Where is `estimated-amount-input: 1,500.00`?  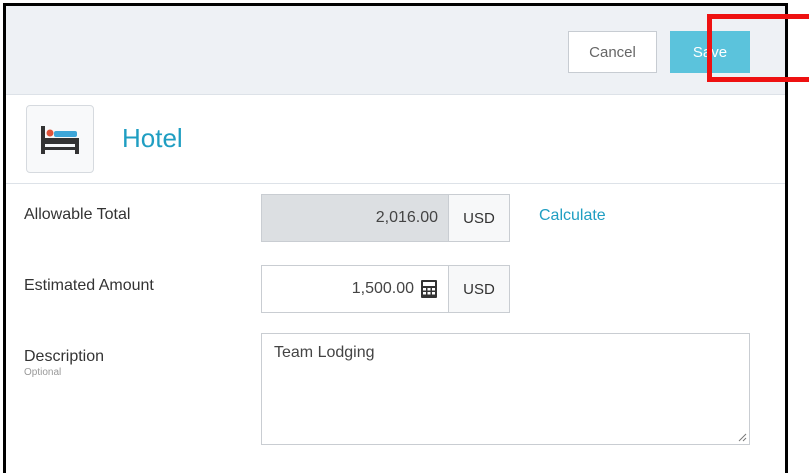 estimated-amount-input: 1,500.00 is located at coordinates (355, 289).